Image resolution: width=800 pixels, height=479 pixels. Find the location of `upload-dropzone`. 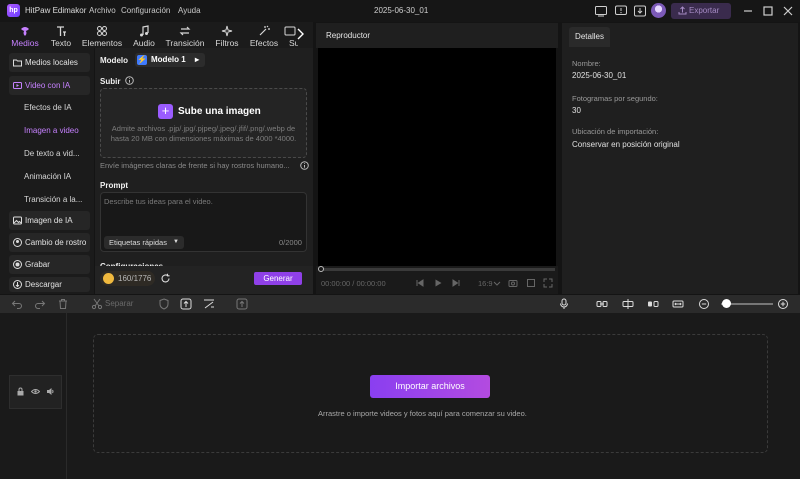

upload-dropzone is located at coordinates (203, 123).